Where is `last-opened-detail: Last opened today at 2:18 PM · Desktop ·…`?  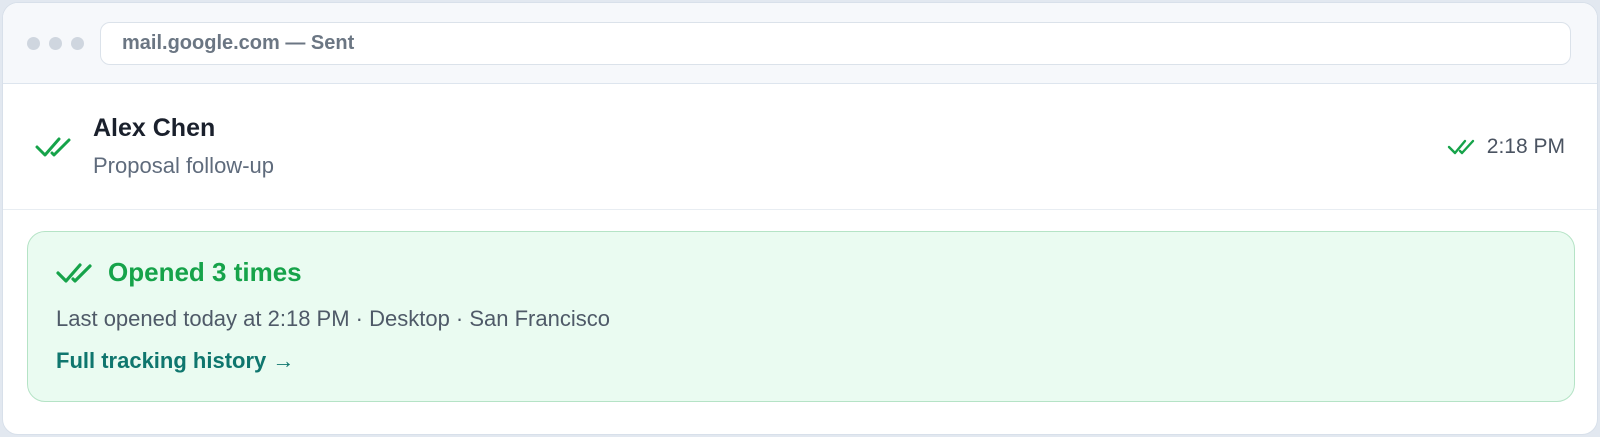 last-opened-detail: Last opened today at 2:18 PM · Desktop ·… is located at coordinates (333, 318).